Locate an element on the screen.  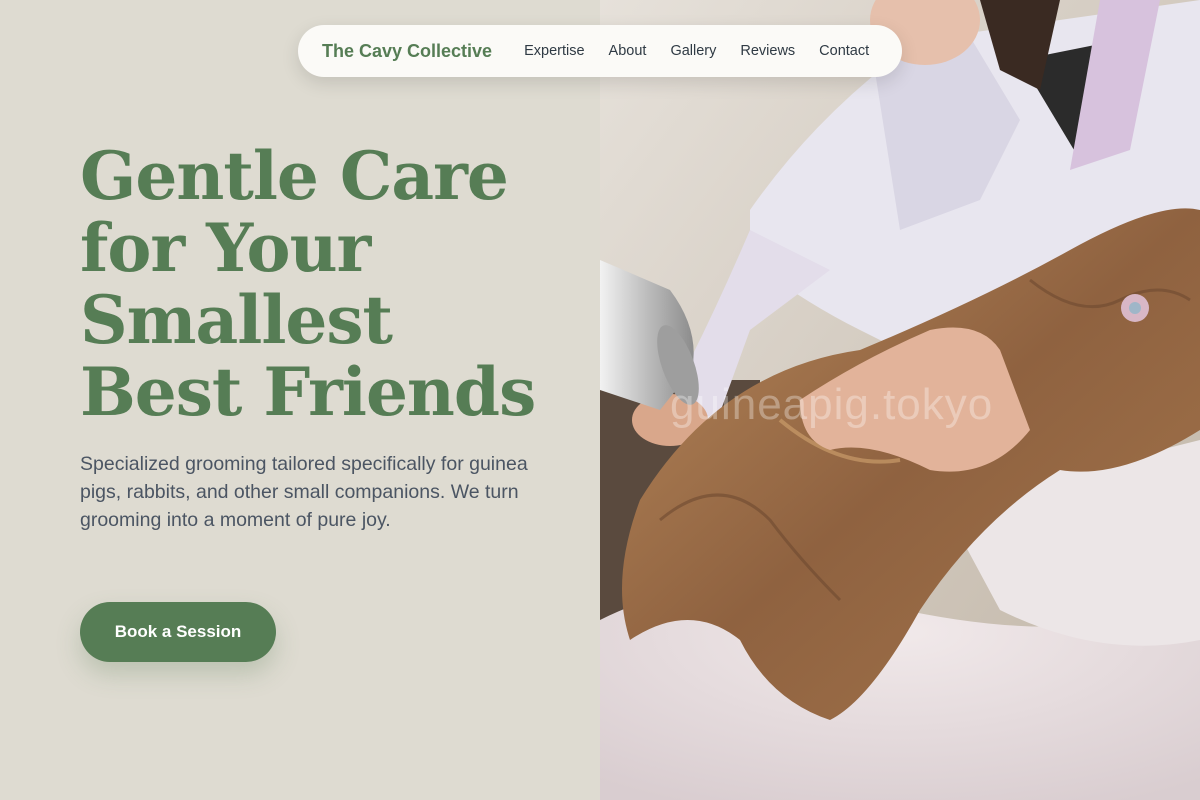
nav-links: Expertise About Gallery Reviews Contact is located at coordinates (696, 51).